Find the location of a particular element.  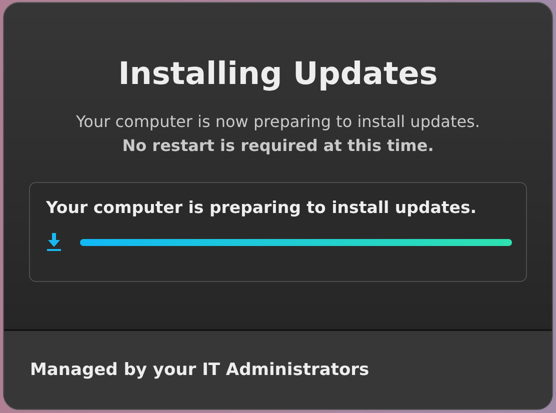

notice-text: No restart is required at this time. is located at coordinates (278, 145).